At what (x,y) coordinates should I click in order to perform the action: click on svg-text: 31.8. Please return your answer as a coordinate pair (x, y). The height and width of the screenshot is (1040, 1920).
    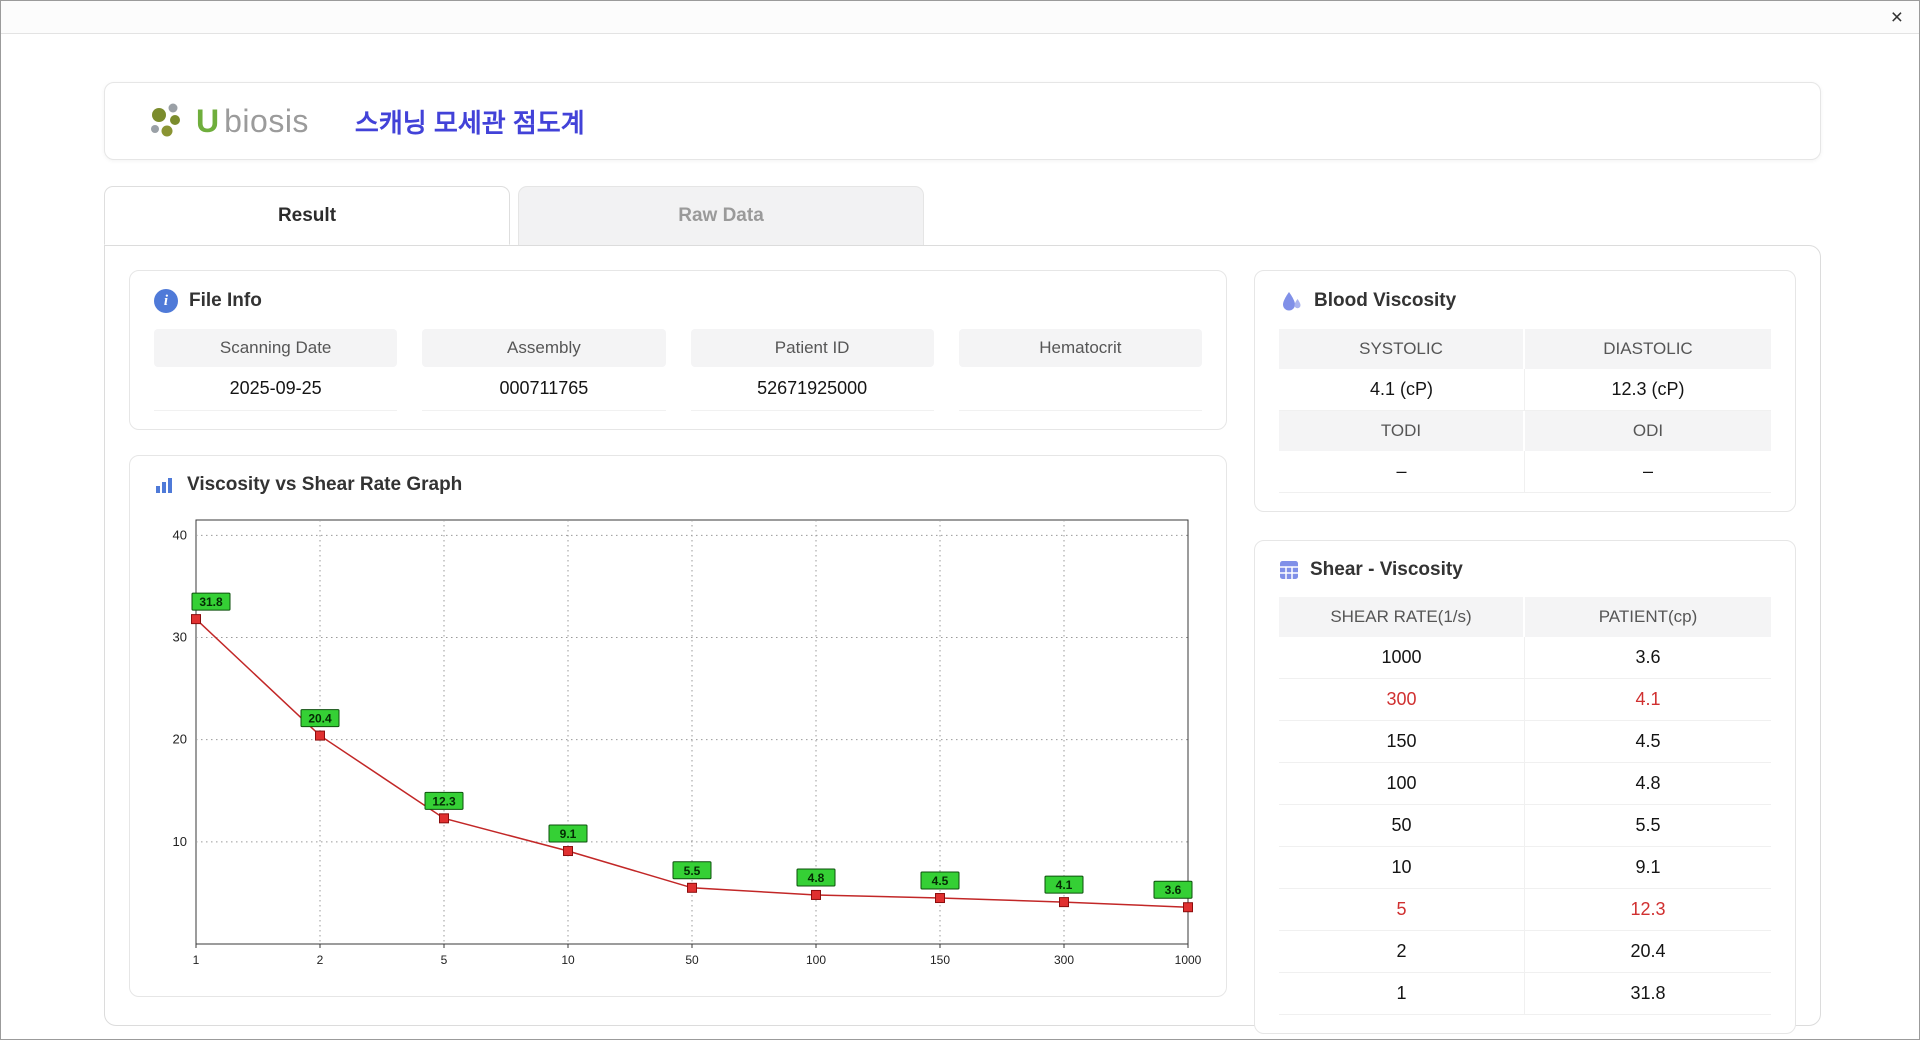
    Looking at the image, I should click on (211, 602).